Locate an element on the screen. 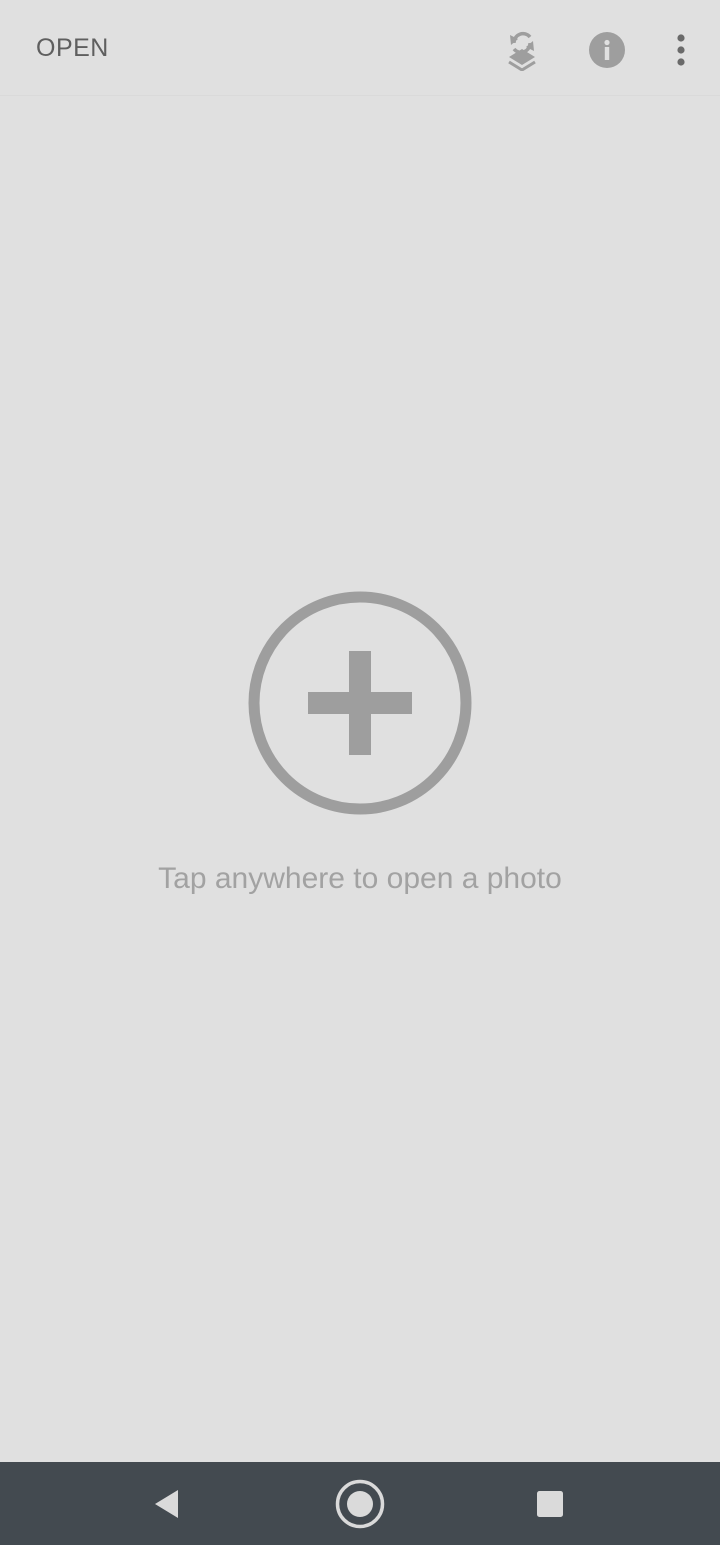 The height and width of the screenshot is (1545, 720). info-button is located at coordinates (607, 50).